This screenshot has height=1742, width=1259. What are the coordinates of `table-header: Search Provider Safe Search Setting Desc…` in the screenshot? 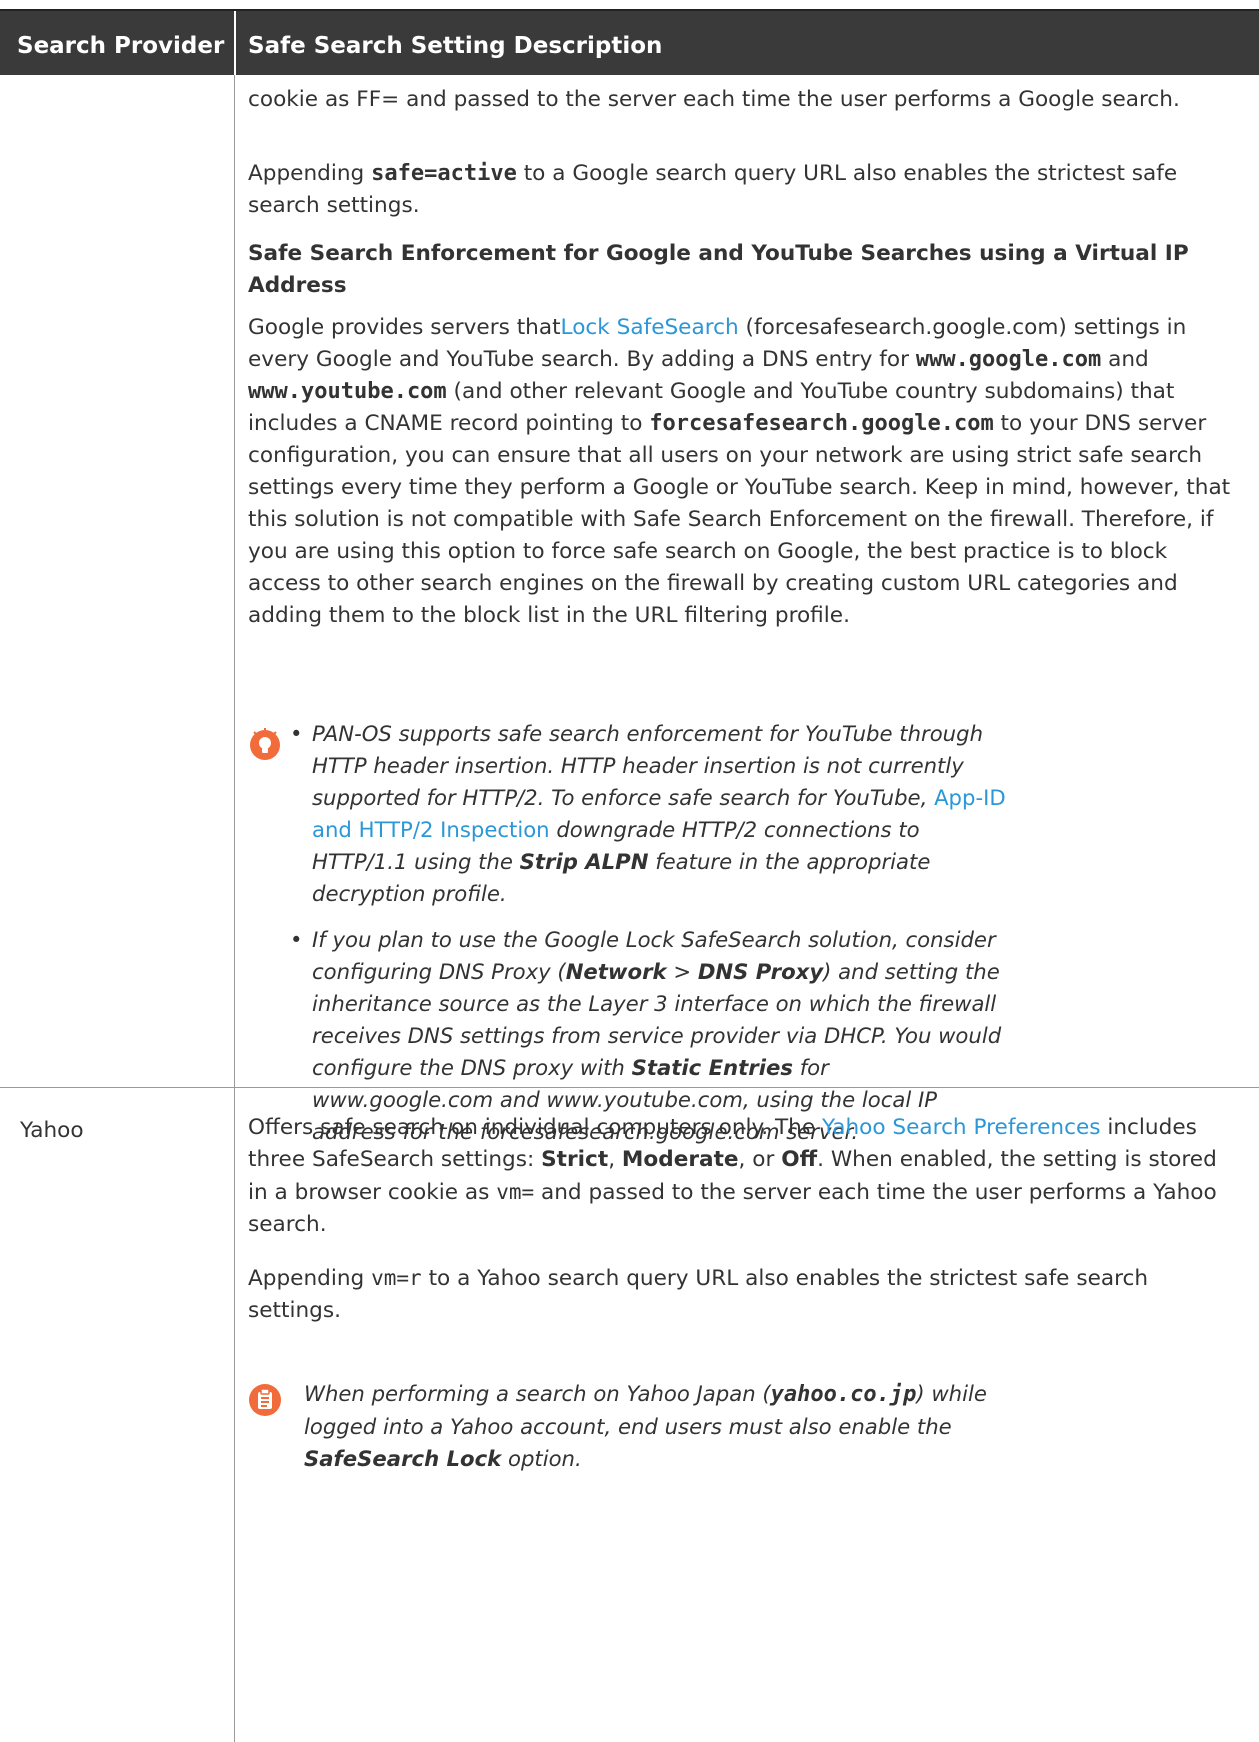 It's located at (629, 42).